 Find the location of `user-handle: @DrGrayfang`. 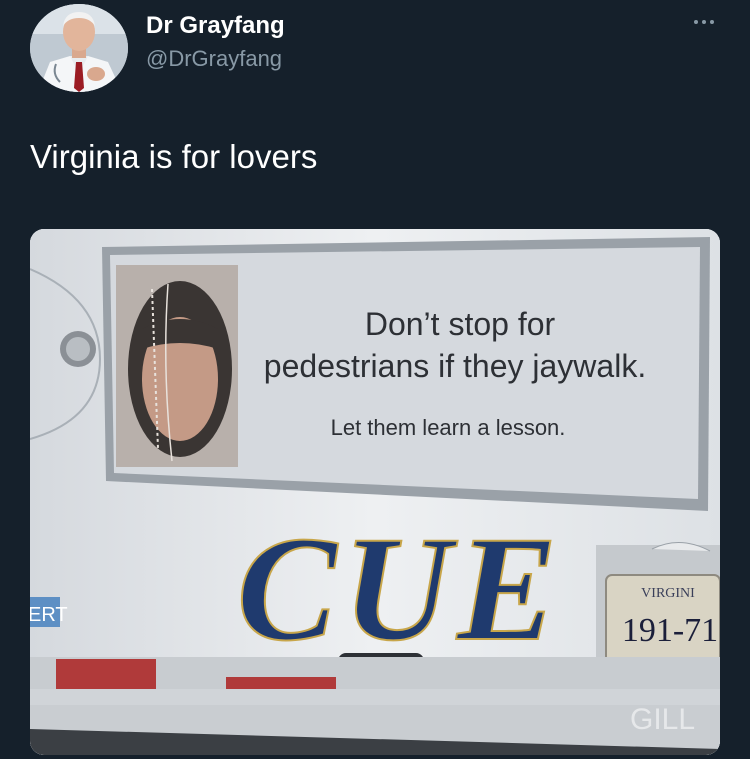

user-handle: @DrGrayfang is located at coordinates (214, 59).